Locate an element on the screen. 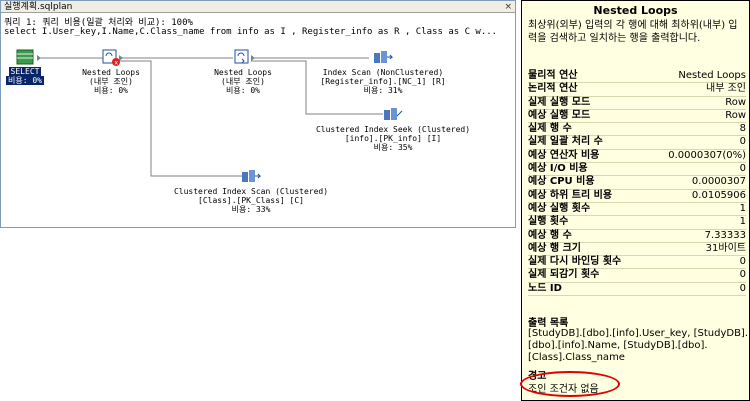 The width and height of the screenshot is (750, 401). tooltip-row: 노드 ID 0 is located at coordinates (637, 289).